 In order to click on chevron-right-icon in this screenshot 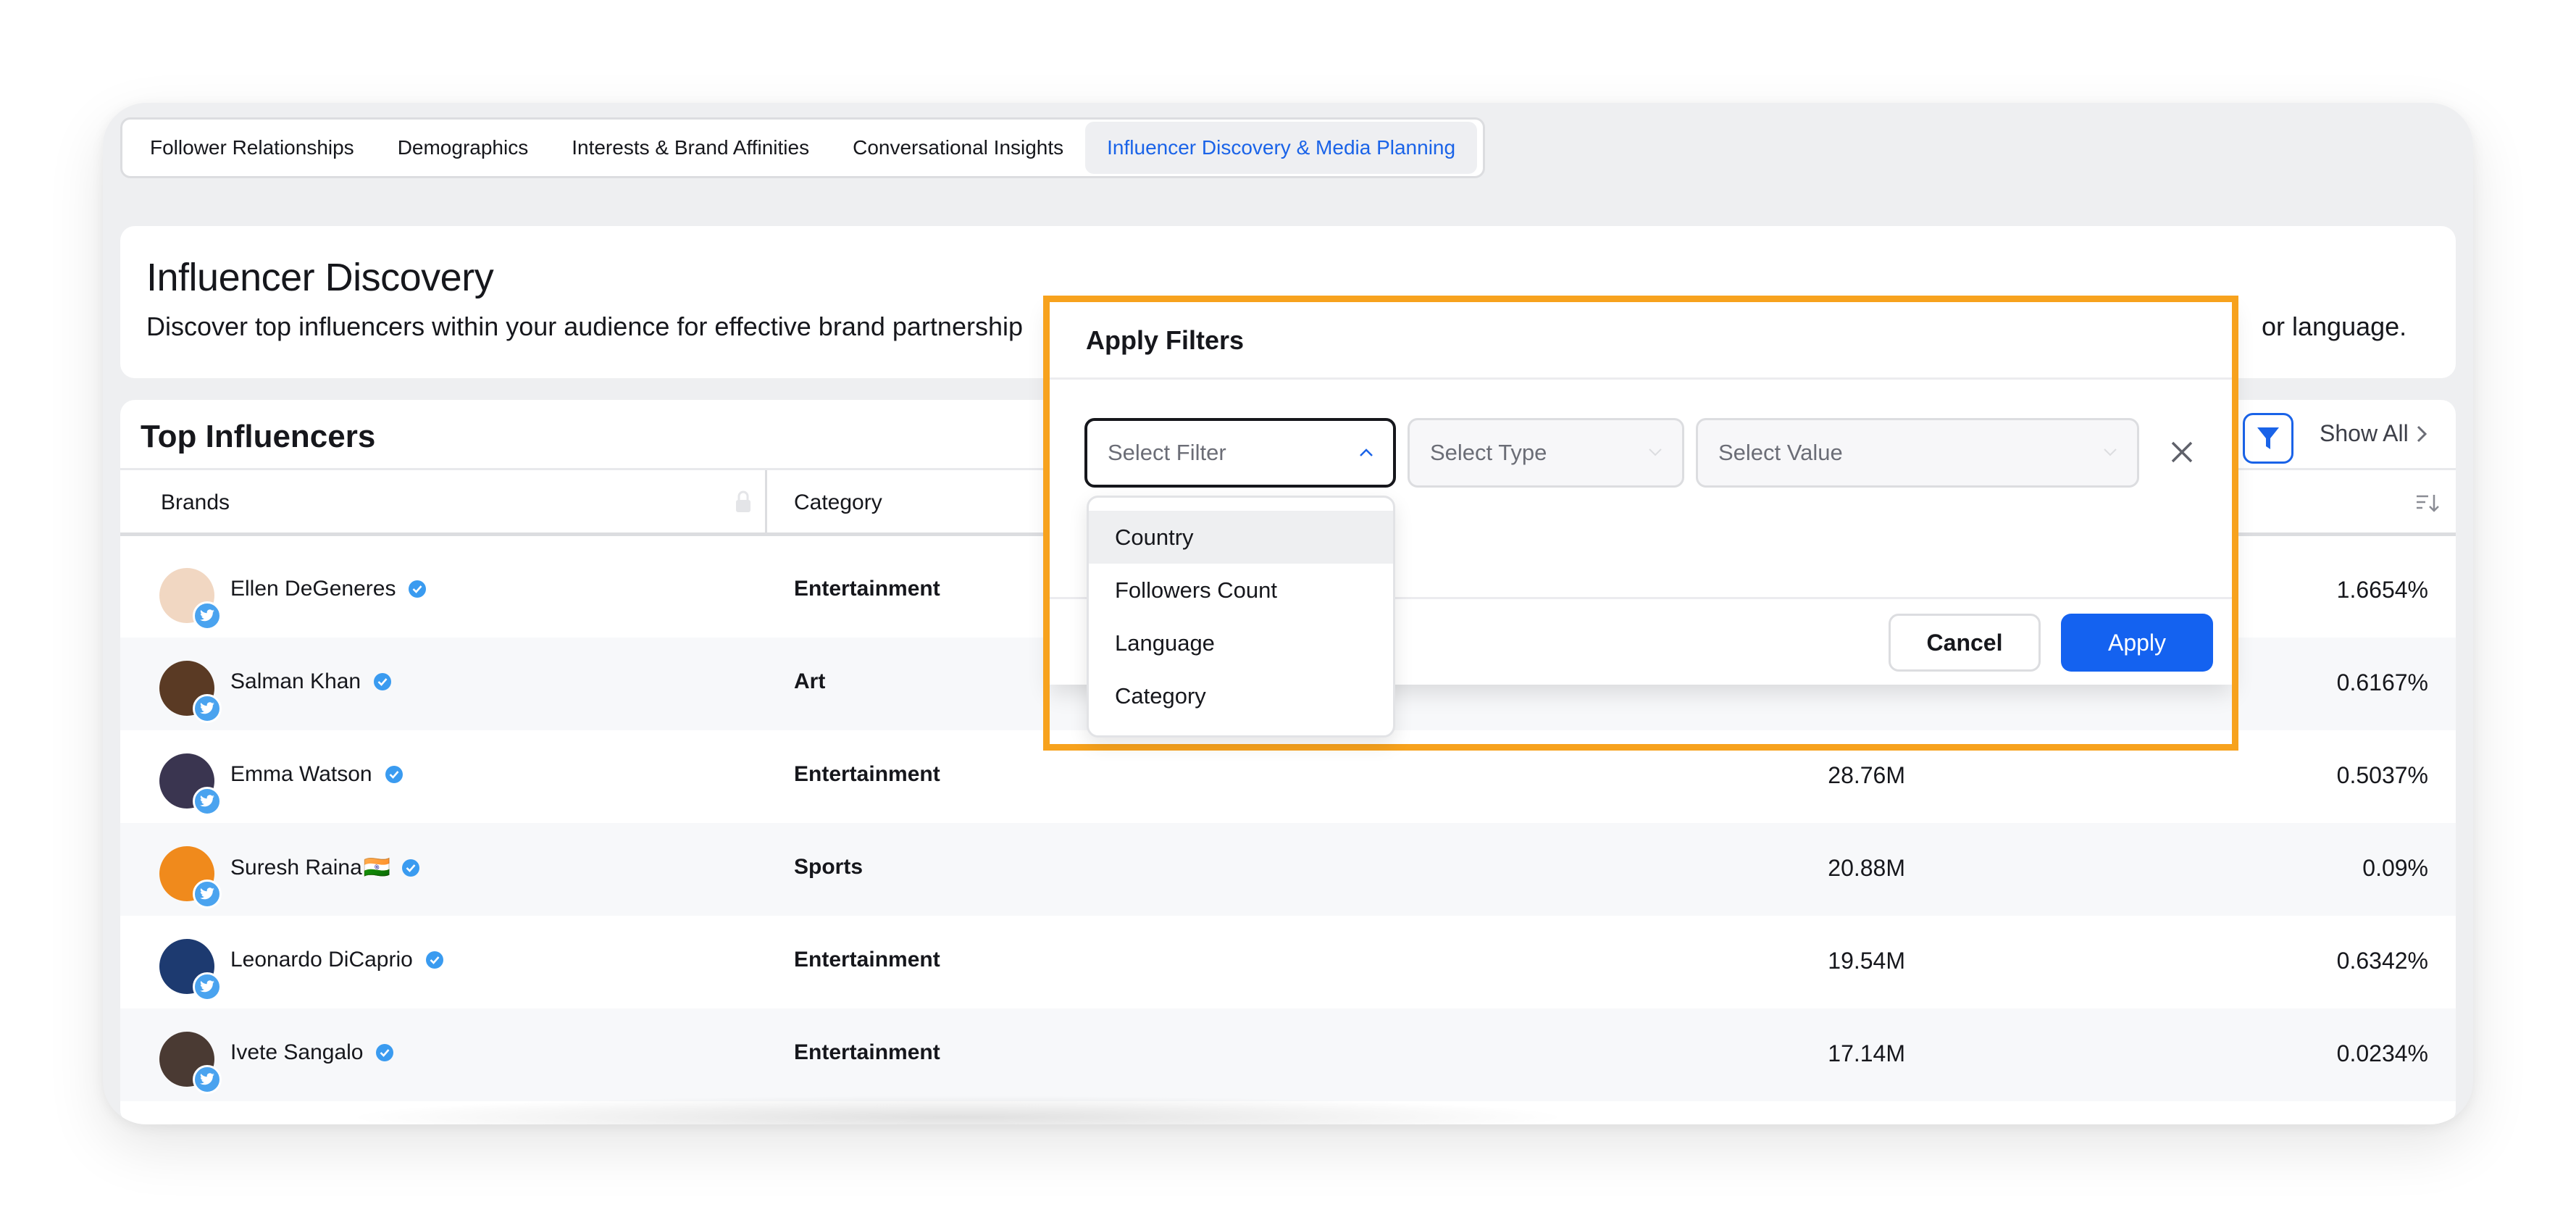, I will do `click(2422, 433)`.